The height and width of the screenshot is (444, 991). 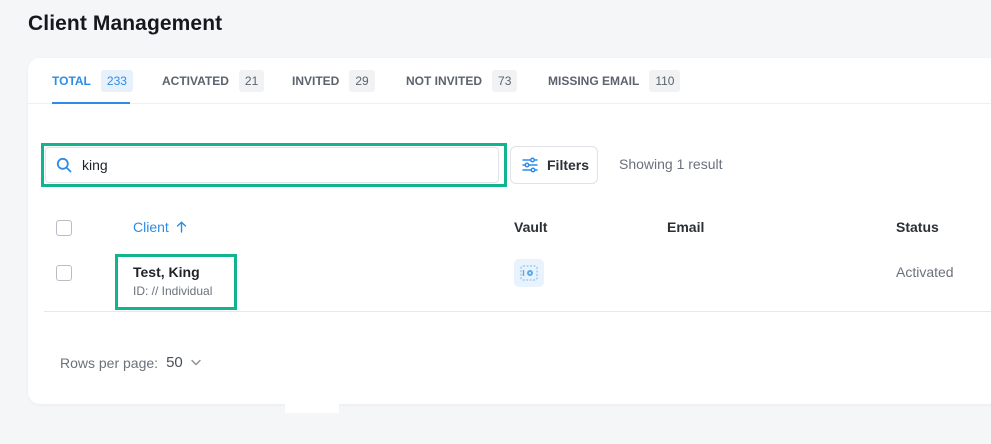 What do you see at coordinates (109, 362) in the screenshot?
I see `rows-per-page-label: Rows per page:` at bounding box center [109, 362].